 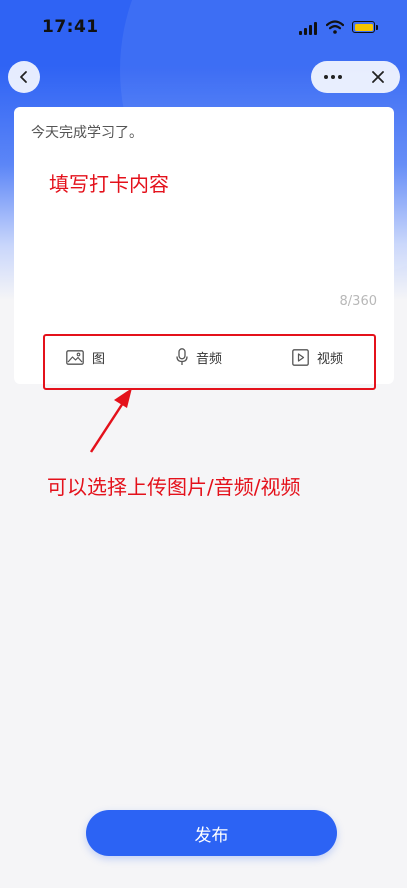 I want to click on char-counter: 8/360, so click(x=358, y=301).